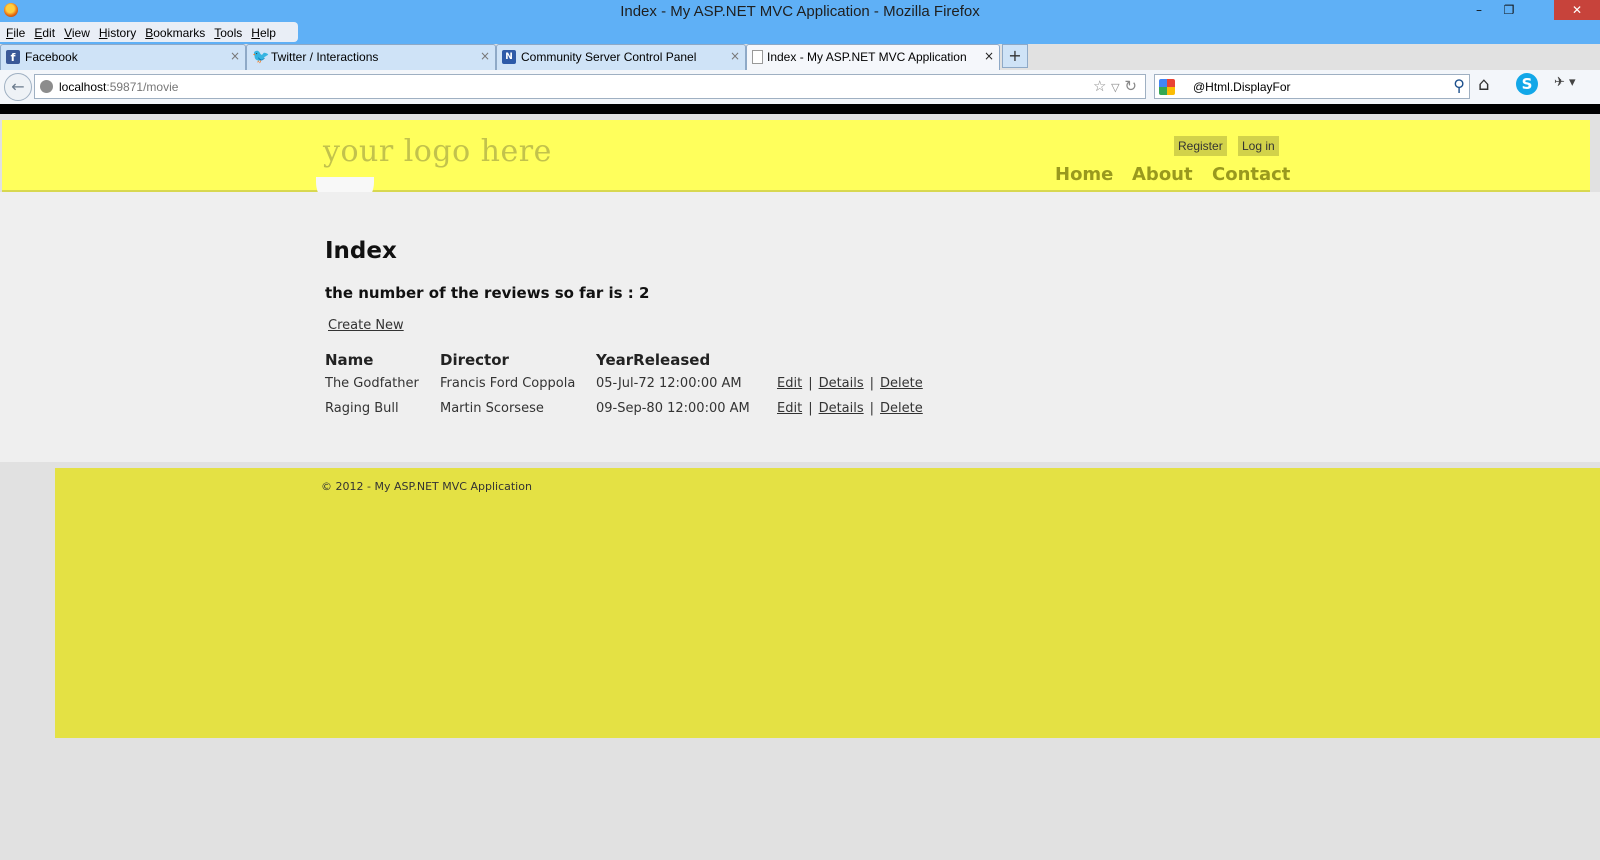  I want to click on site-logo: your logo here, so click(437, 151).